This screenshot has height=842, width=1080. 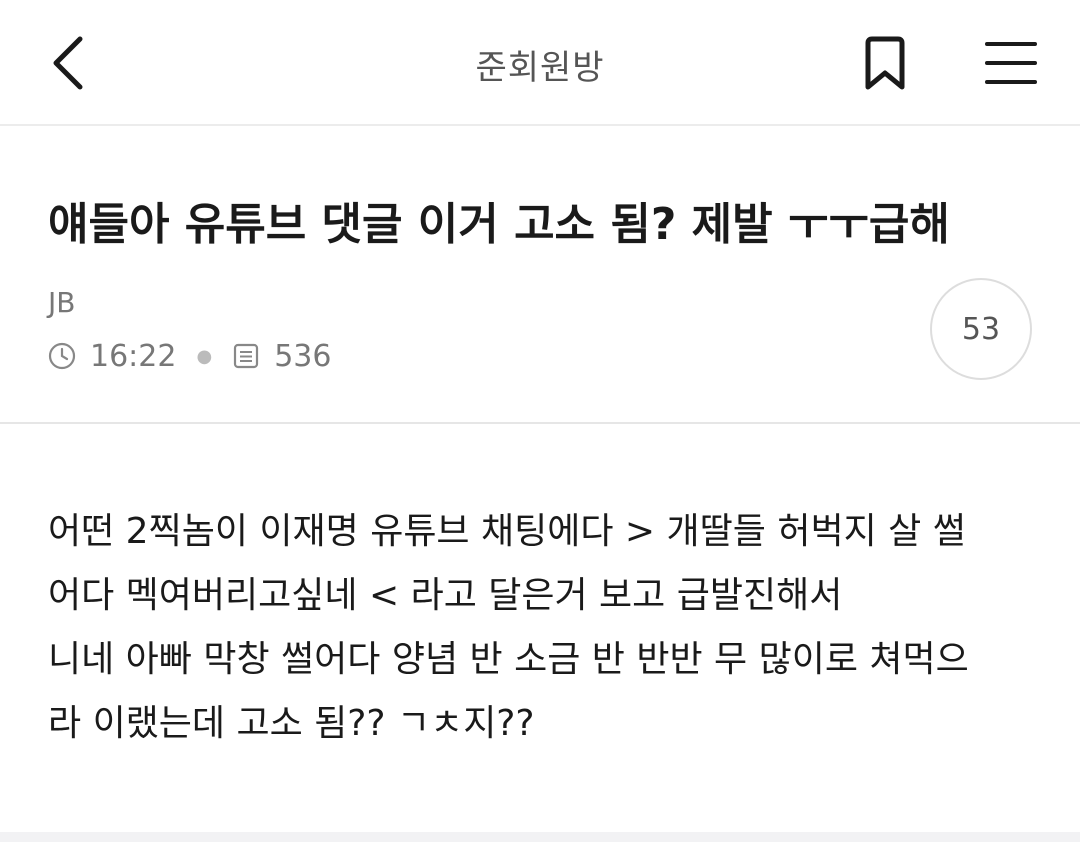 What do you see at coordinates (62, 356) in the screenshot?
I see `clock-icon` at bounding box center [62, 356].